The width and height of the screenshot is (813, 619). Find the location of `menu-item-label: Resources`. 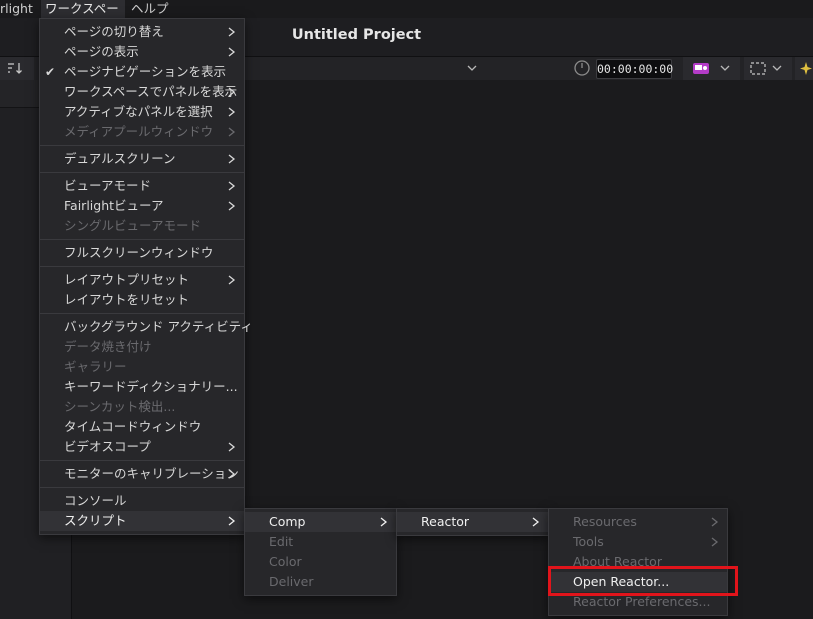

menu-item-label: Resources is located at coordinates (605, 521).